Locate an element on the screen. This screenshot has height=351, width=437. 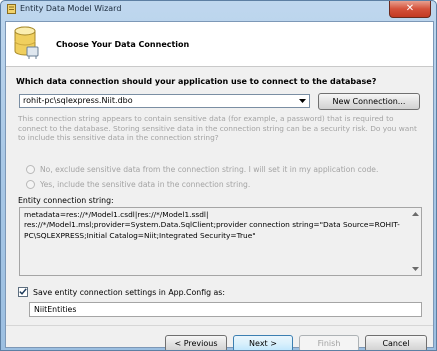
entity-connection-label: Entity connection string: is located at coordinates (66, 200).